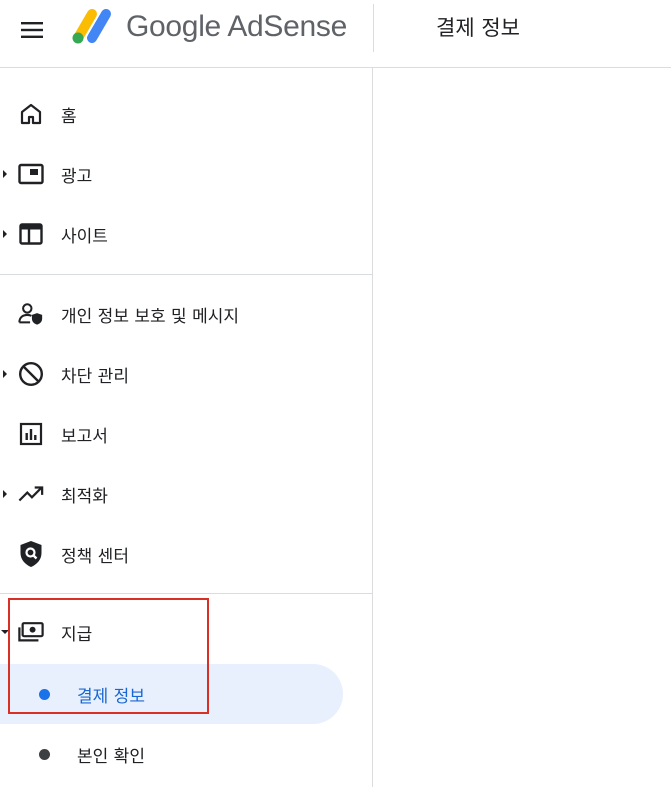 The height and width of the screenshot is (787, 671). I want to click on reports-icon, so click(31, 434).